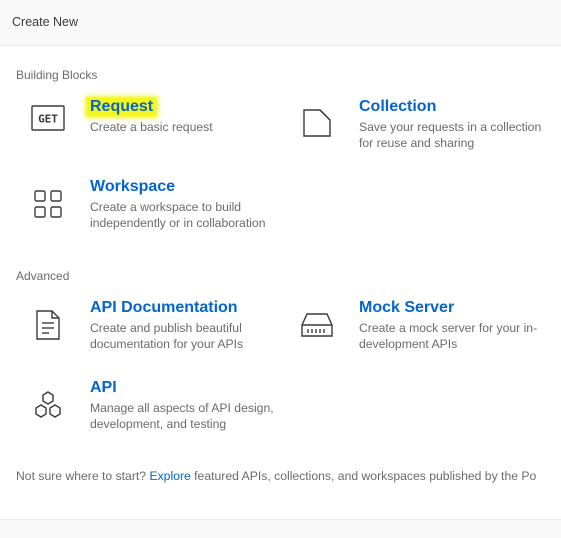 Image resolution: width=561 pixels, height=538 pixels. Describe the element at coordinates (317, 123) in the screenshot. I see `collection-icon` at that location.